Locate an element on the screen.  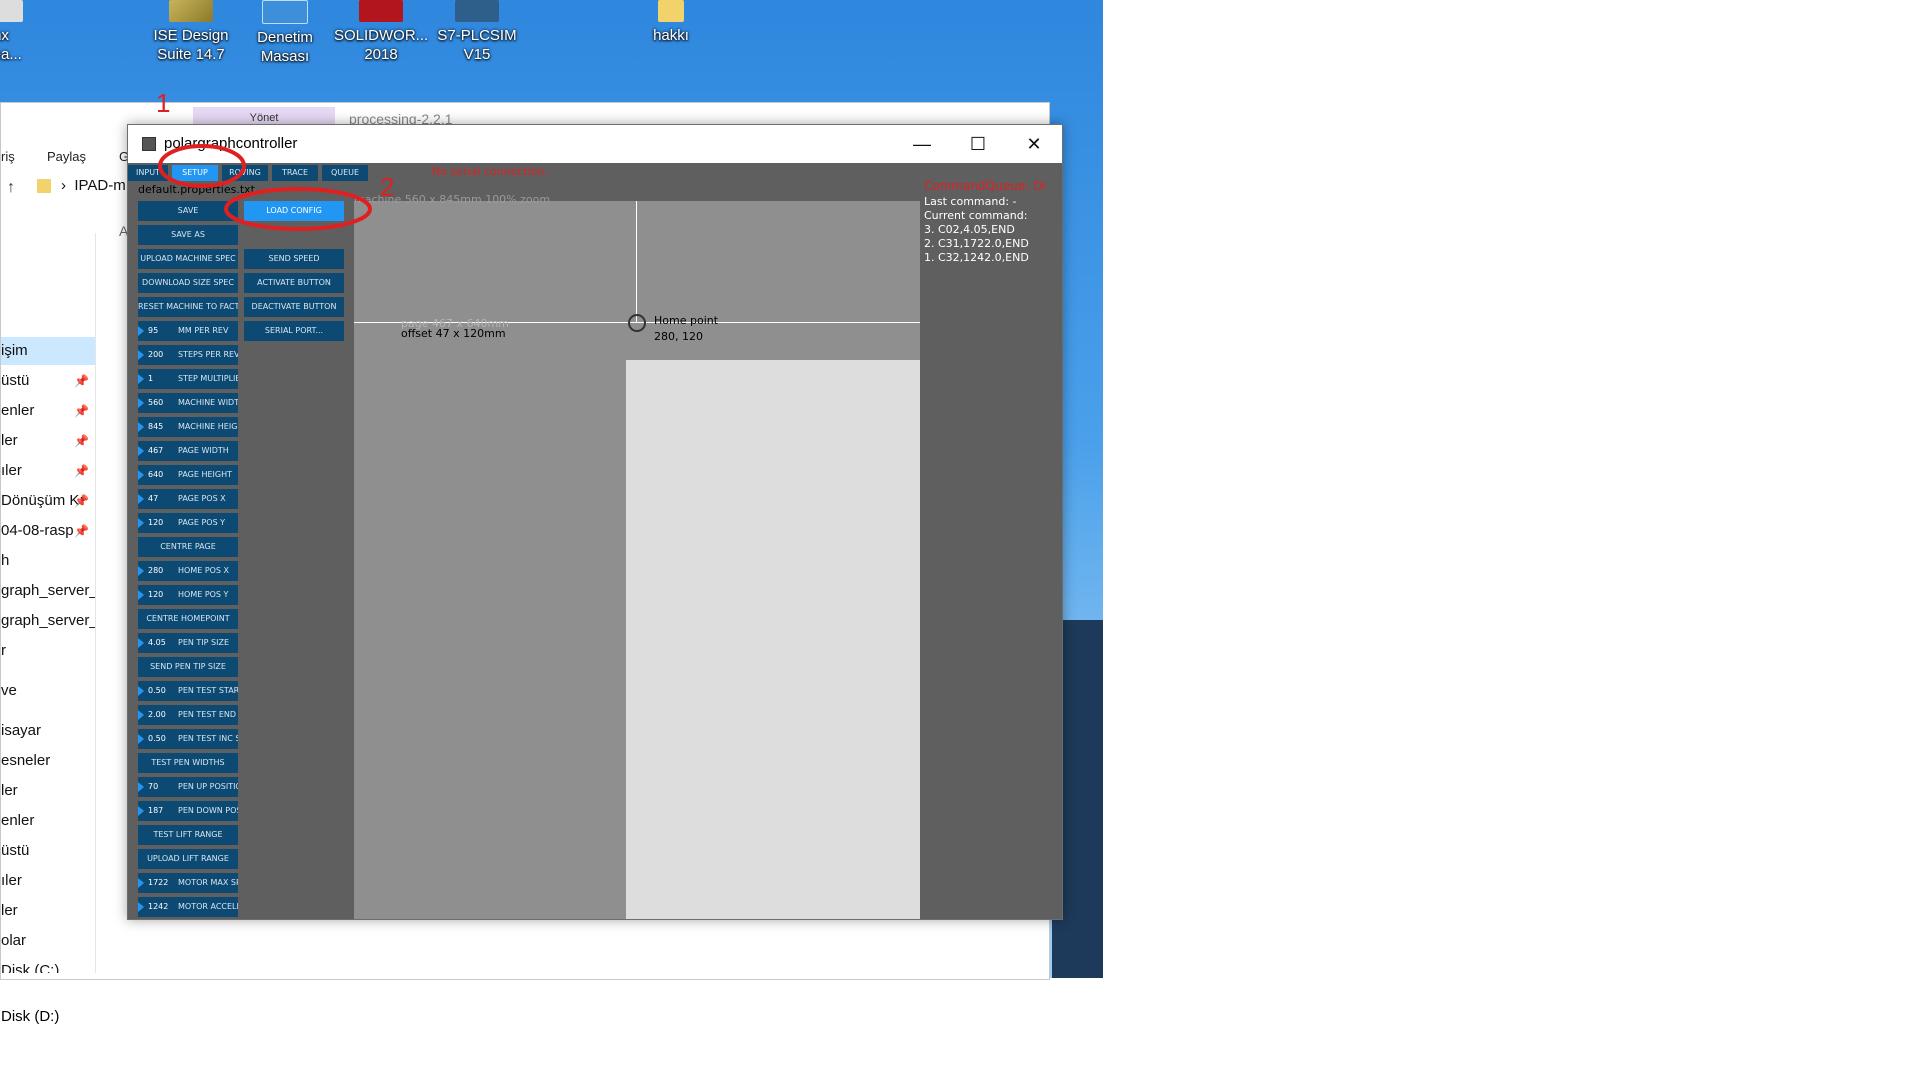
param-value: 280 is located at coordinates (156, 570).